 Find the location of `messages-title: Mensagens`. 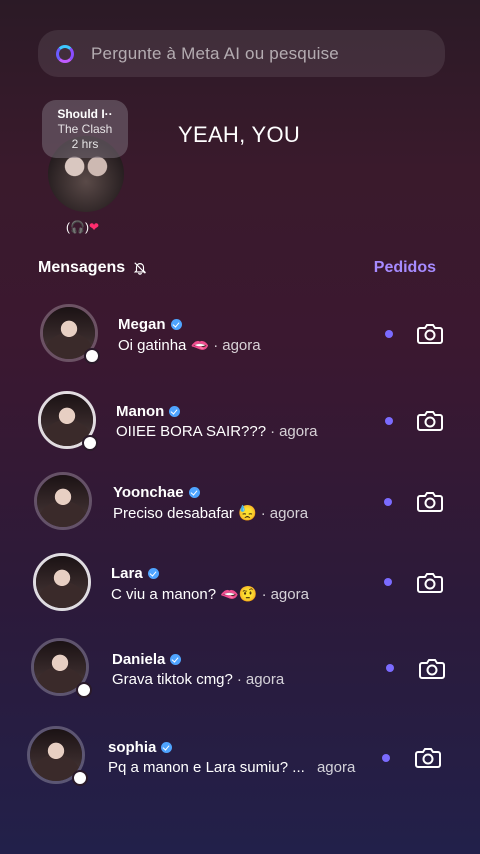

messages-title: Mensagens is located at coordinates (82, 267).